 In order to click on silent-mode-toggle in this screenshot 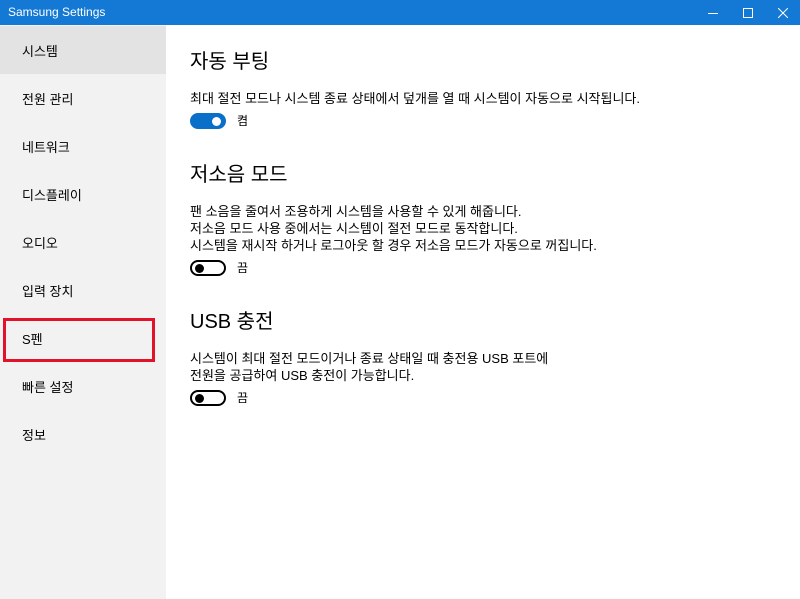, I will do `click(208, 268)`.